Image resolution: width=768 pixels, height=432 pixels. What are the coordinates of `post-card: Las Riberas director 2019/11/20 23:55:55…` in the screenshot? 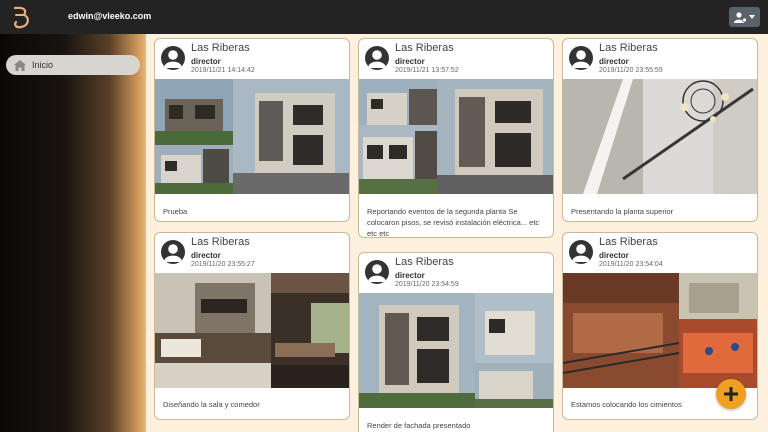 It's located at (660, 130).